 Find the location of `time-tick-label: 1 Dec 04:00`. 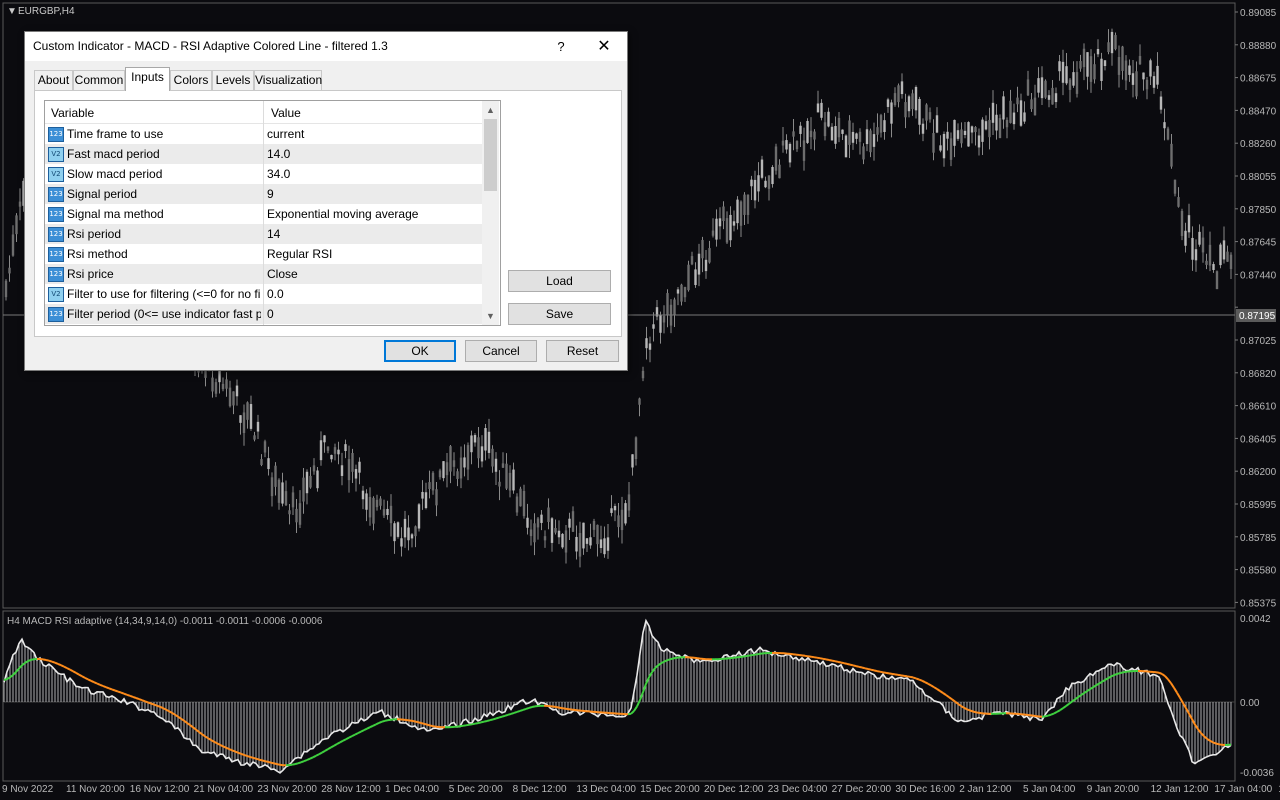

time-tick-label: 1 Dec 04:00 is located at coordinates (412, 789).